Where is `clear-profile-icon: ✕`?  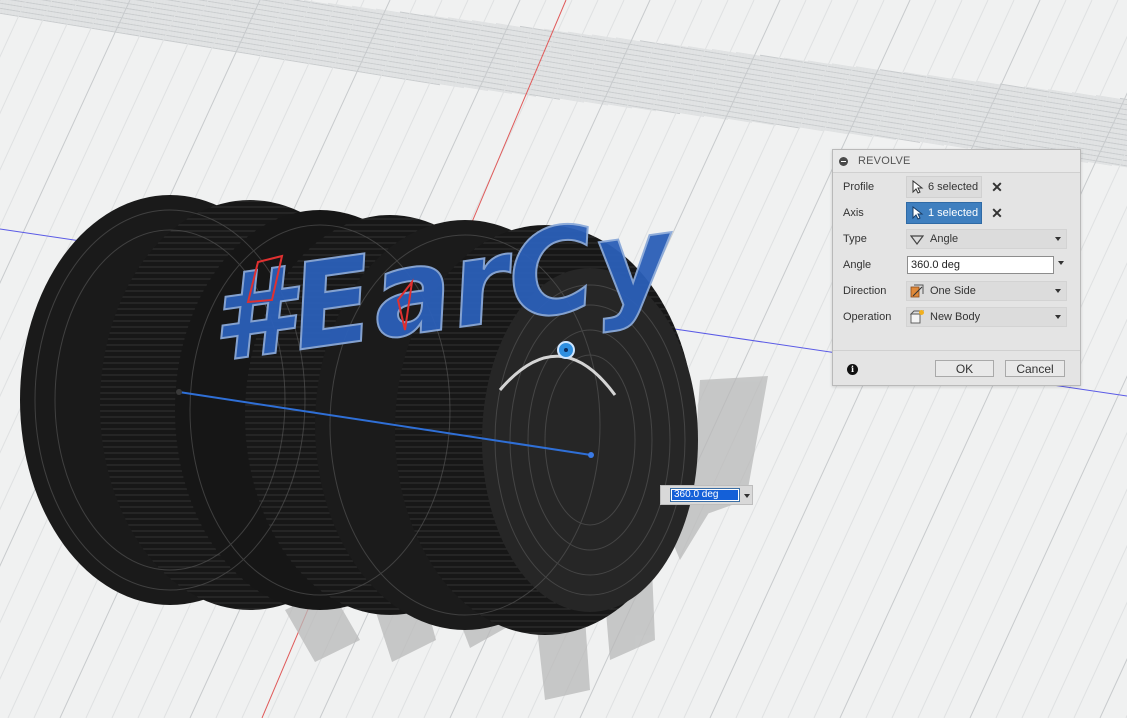
clear-profile-icon: ✕ is located at coordinates (997, 187).